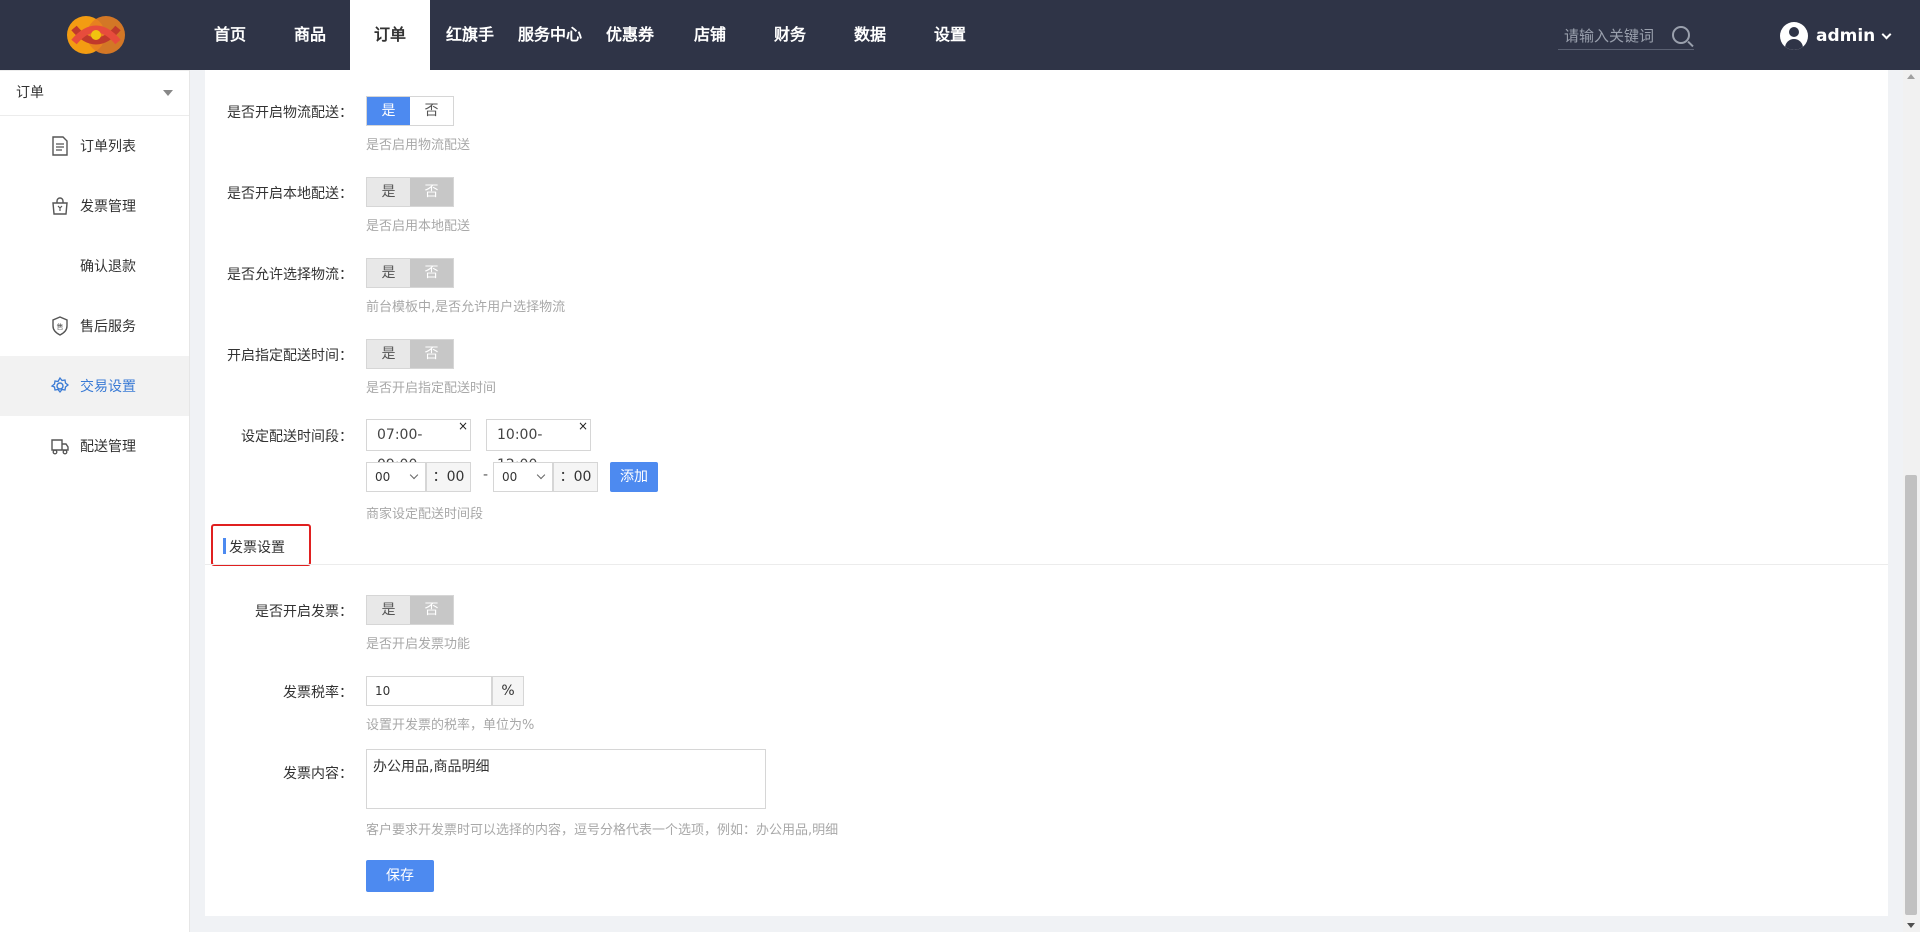 The height and width of the screenshot is (932, 1920). What do you see at coordinates (425, 514) in the screenshot?
I see `time-slots-hint: 商家设定配送时间段` at bounding box center [425, 514].